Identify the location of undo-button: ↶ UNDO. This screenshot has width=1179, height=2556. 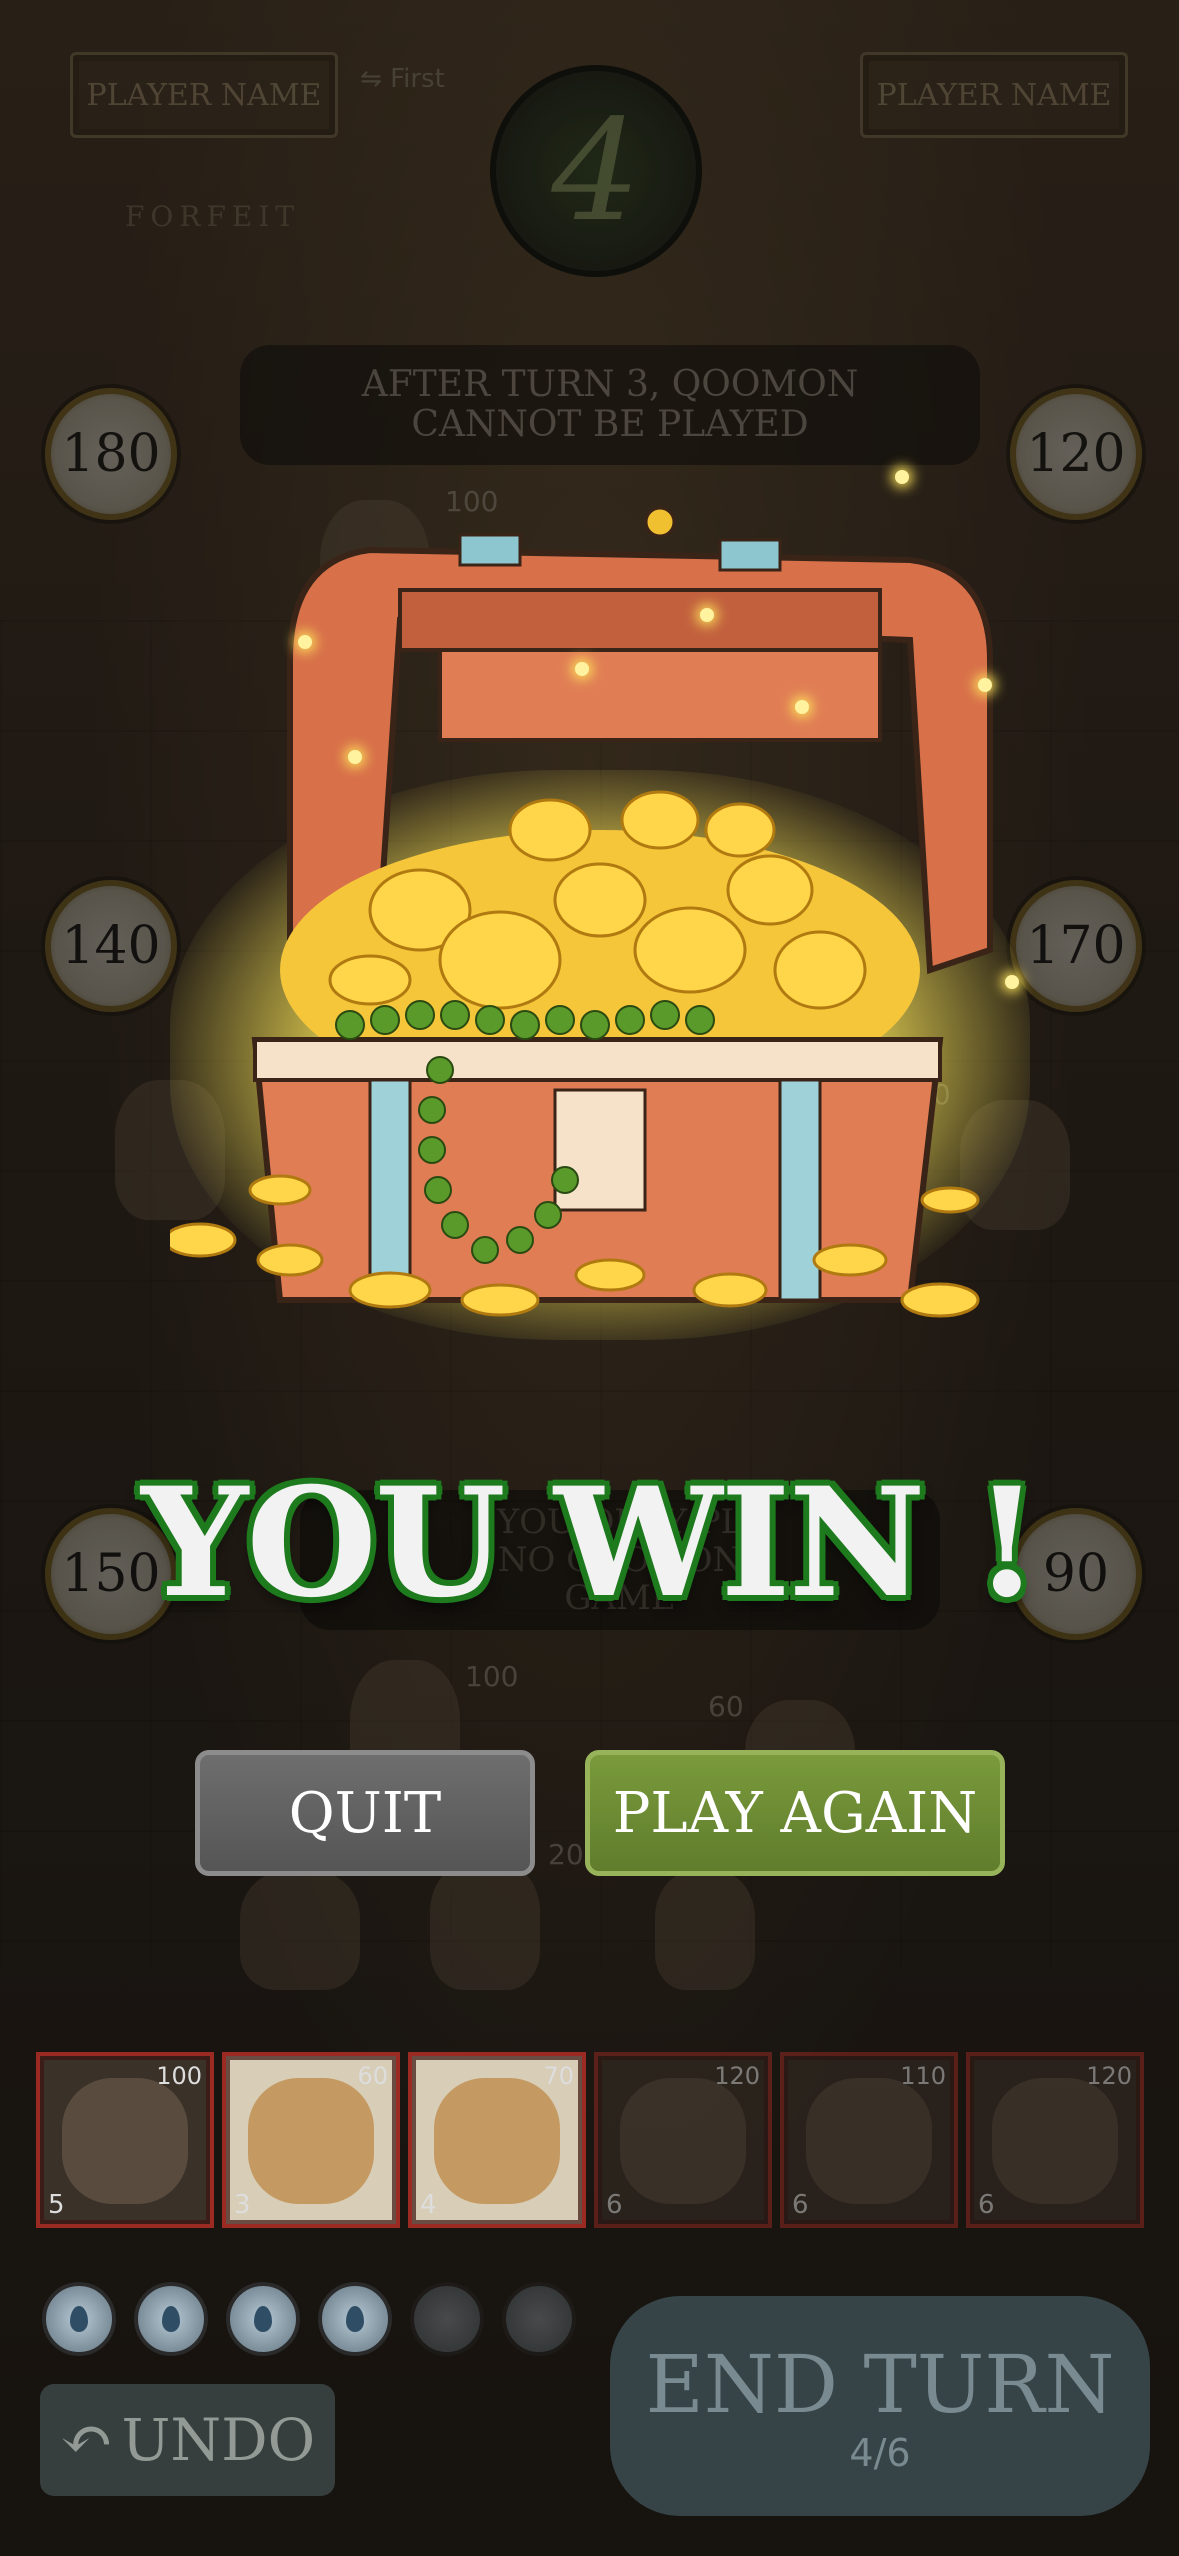
(187, 2440).